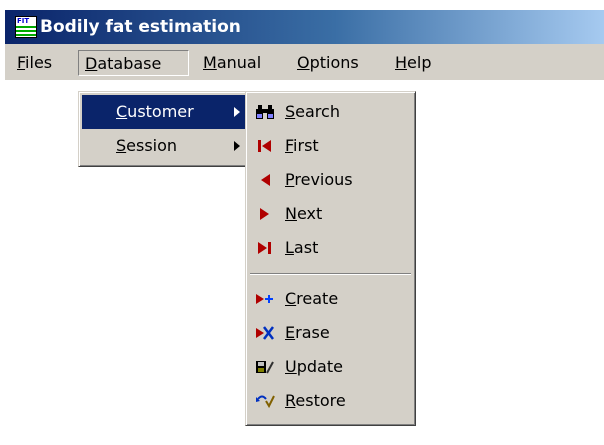 The image size is (604, 445). I want to click on customer-item-update-label: Update, so click(314, 366).